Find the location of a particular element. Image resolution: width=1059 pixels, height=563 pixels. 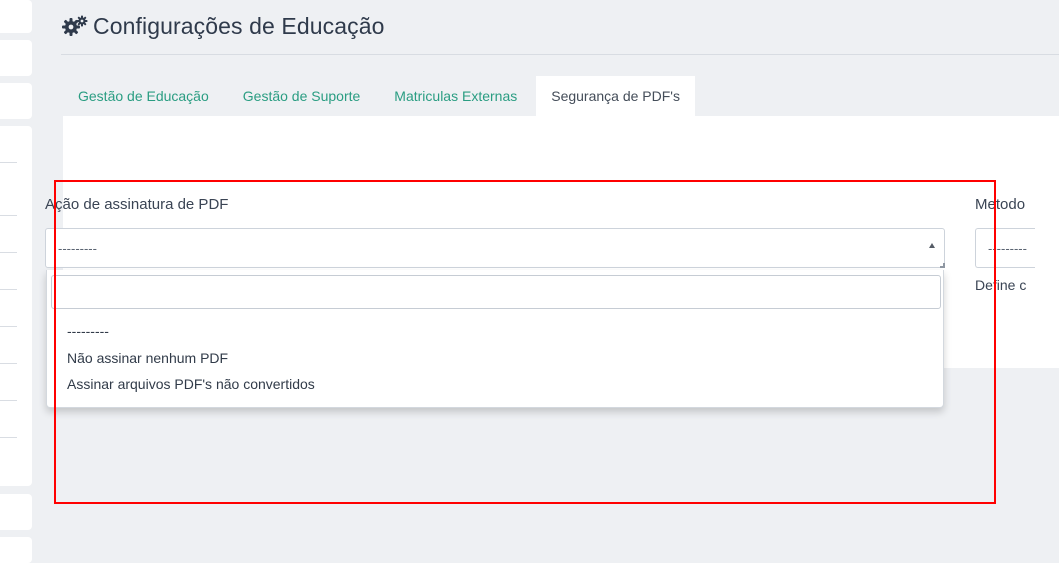

method-selected-value: --------- is located at coordinates (1007, 248).